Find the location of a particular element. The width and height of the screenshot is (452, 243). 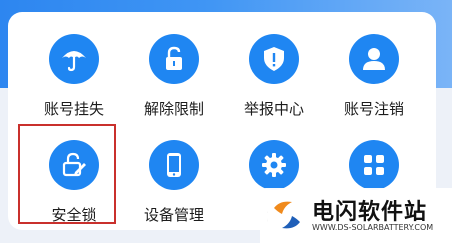

tile-account-loss-report: 账号挂失 is located at coordinates (74, 69).